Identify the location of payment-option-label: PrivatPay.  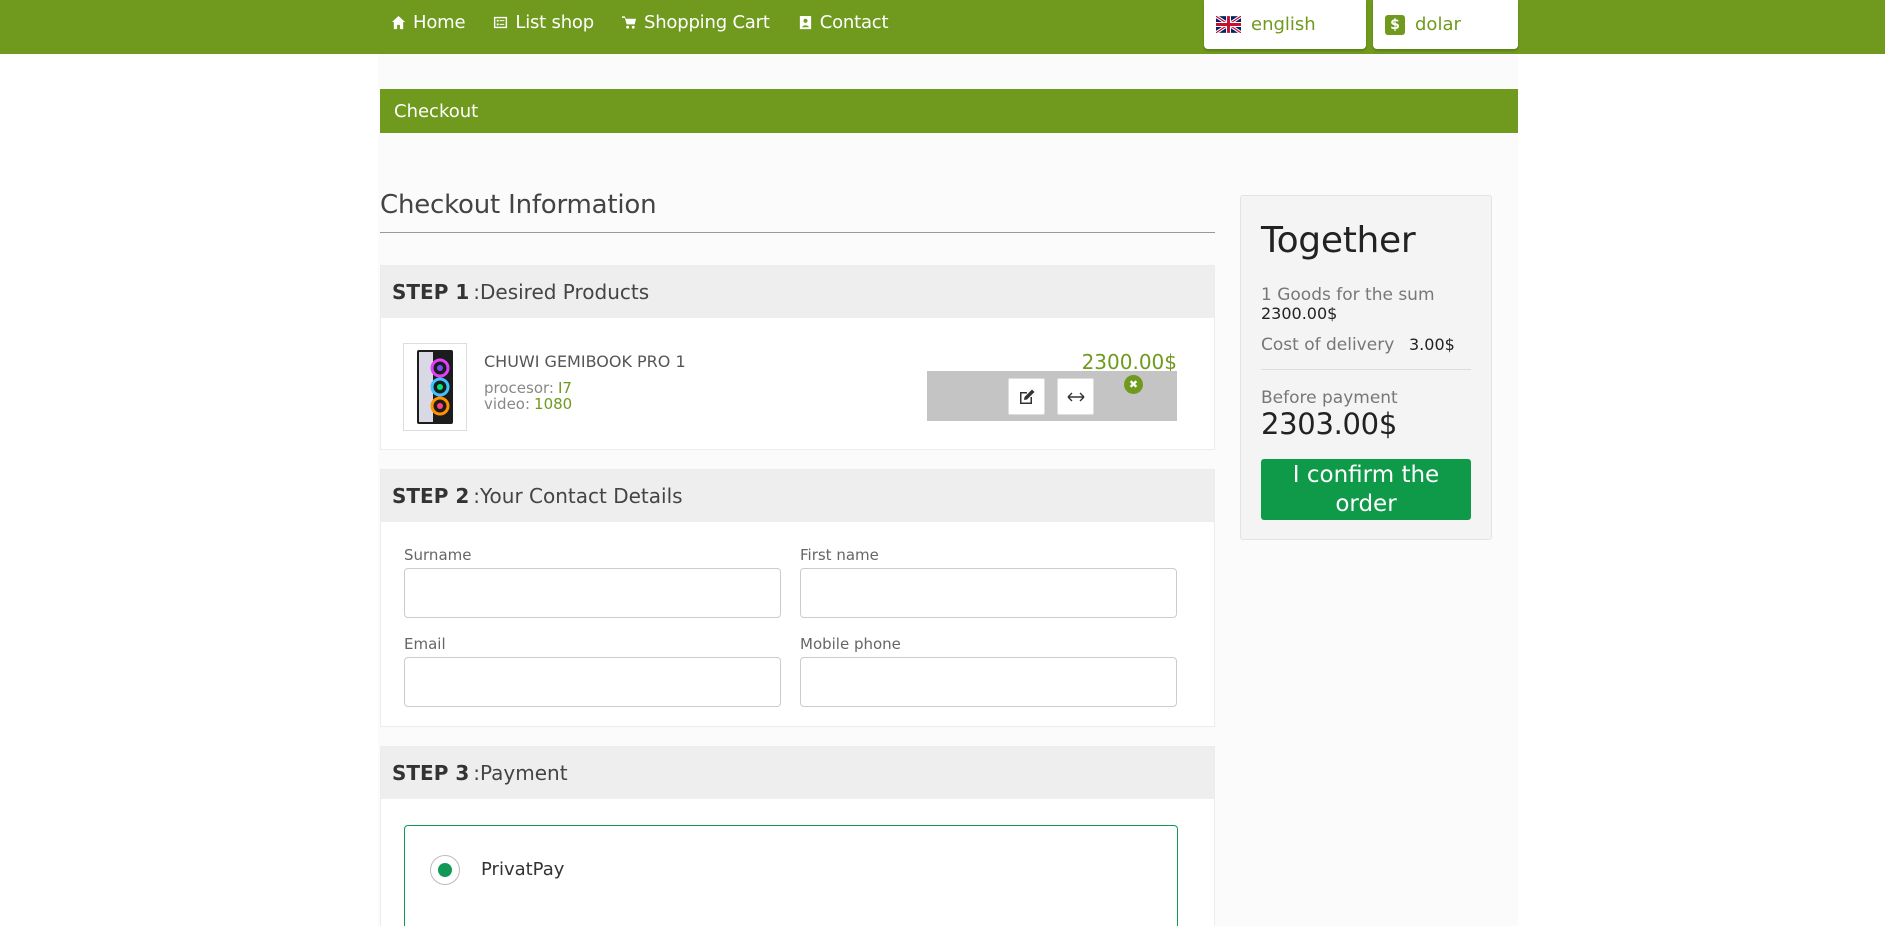
(523, 869).